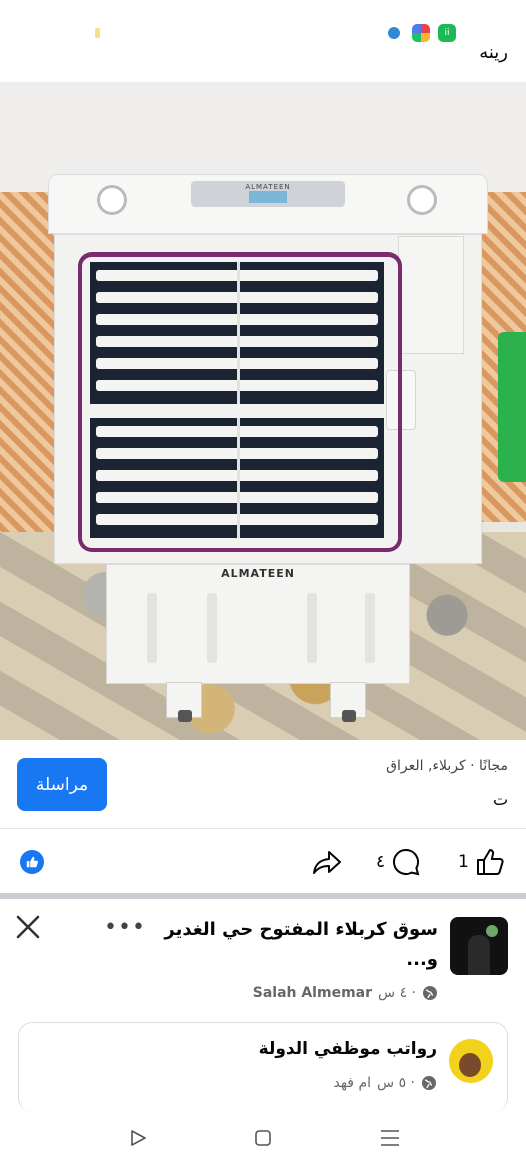 Image resolution: width=526 pixels, height=1169 pixels. I want to click on comment-icon, so click(406, 862).